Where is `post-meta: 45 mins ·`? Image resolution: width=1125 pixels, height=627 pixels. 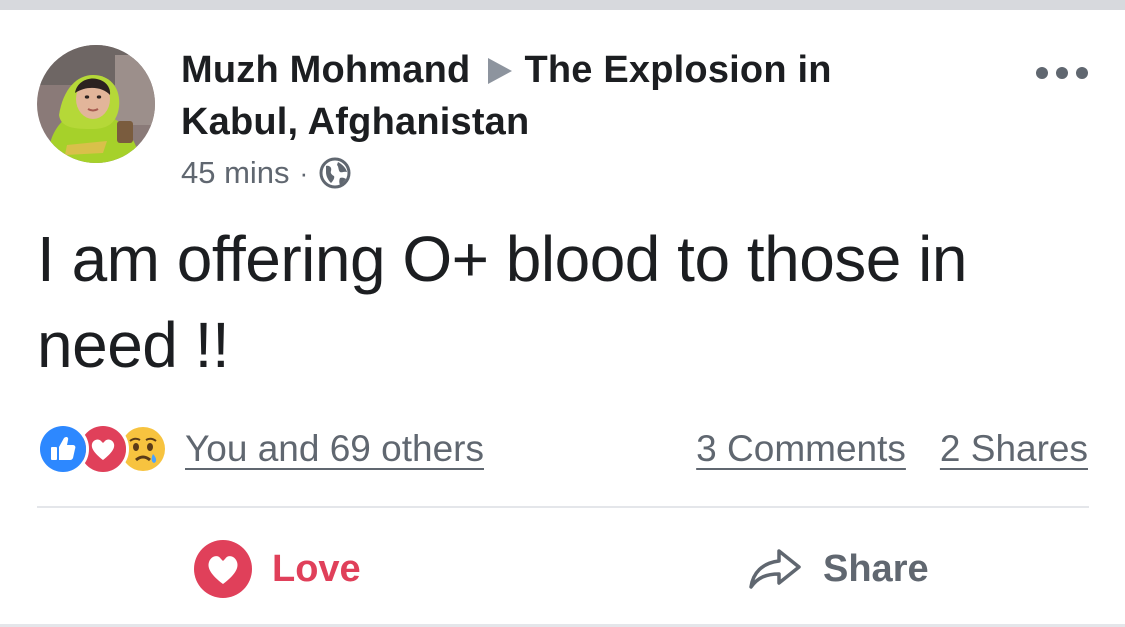 post-meta: 45 mins · is located at coordinates (266, 173).